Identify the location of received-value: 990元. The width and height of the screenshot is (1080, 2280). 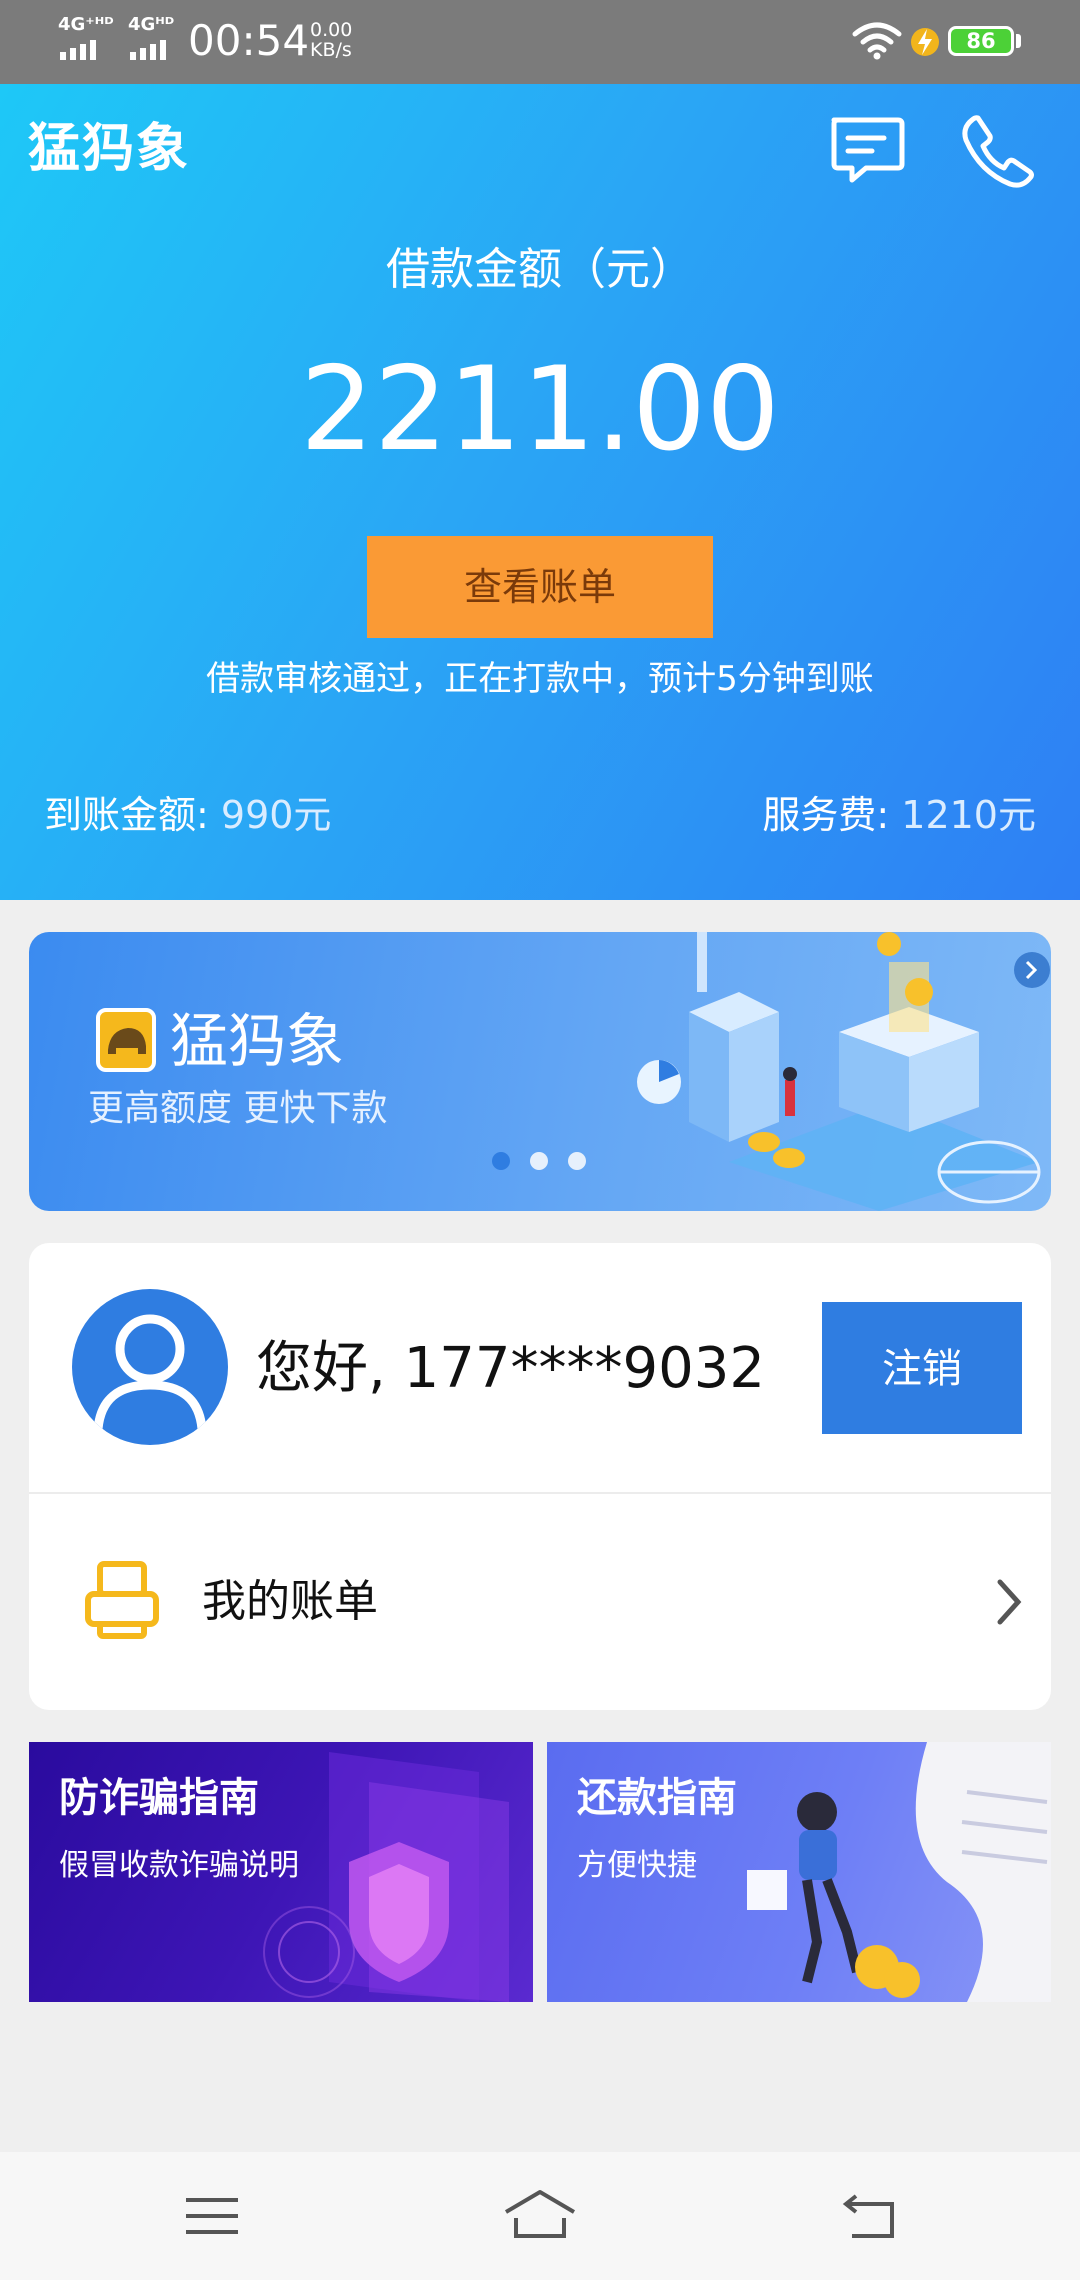
(276, 815).